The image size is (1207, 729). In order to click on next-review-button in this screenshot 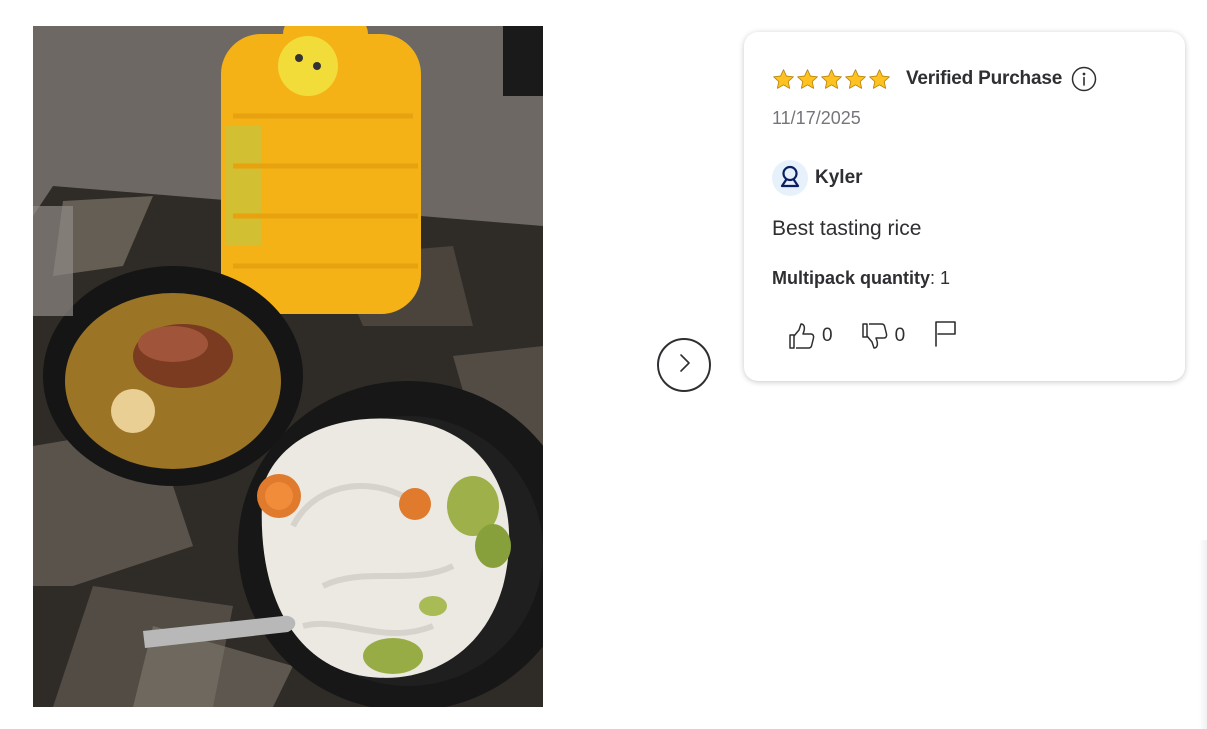, I will do `click(684, 365)`.